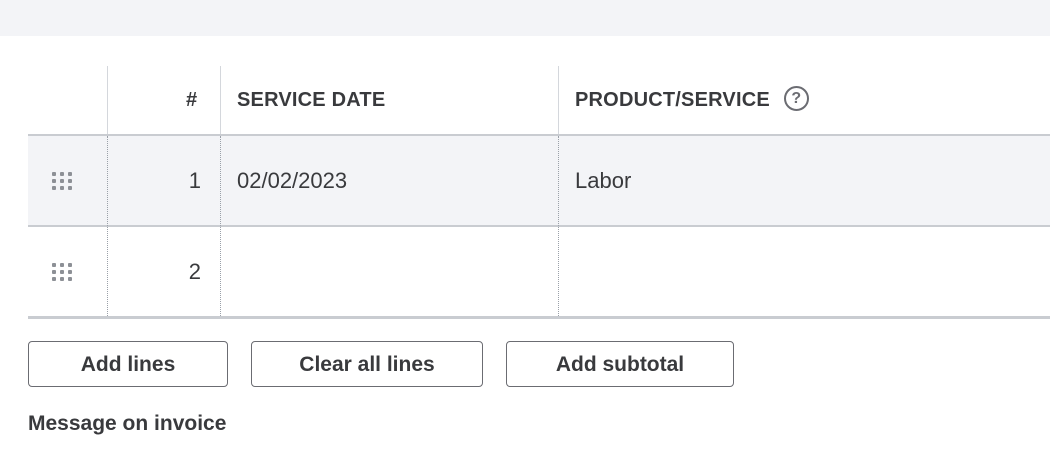 Image resolution: width=1050 pixels, height=450 pixels. I want to click on service-date-cell: 02/02/2023, so click(292, 180).